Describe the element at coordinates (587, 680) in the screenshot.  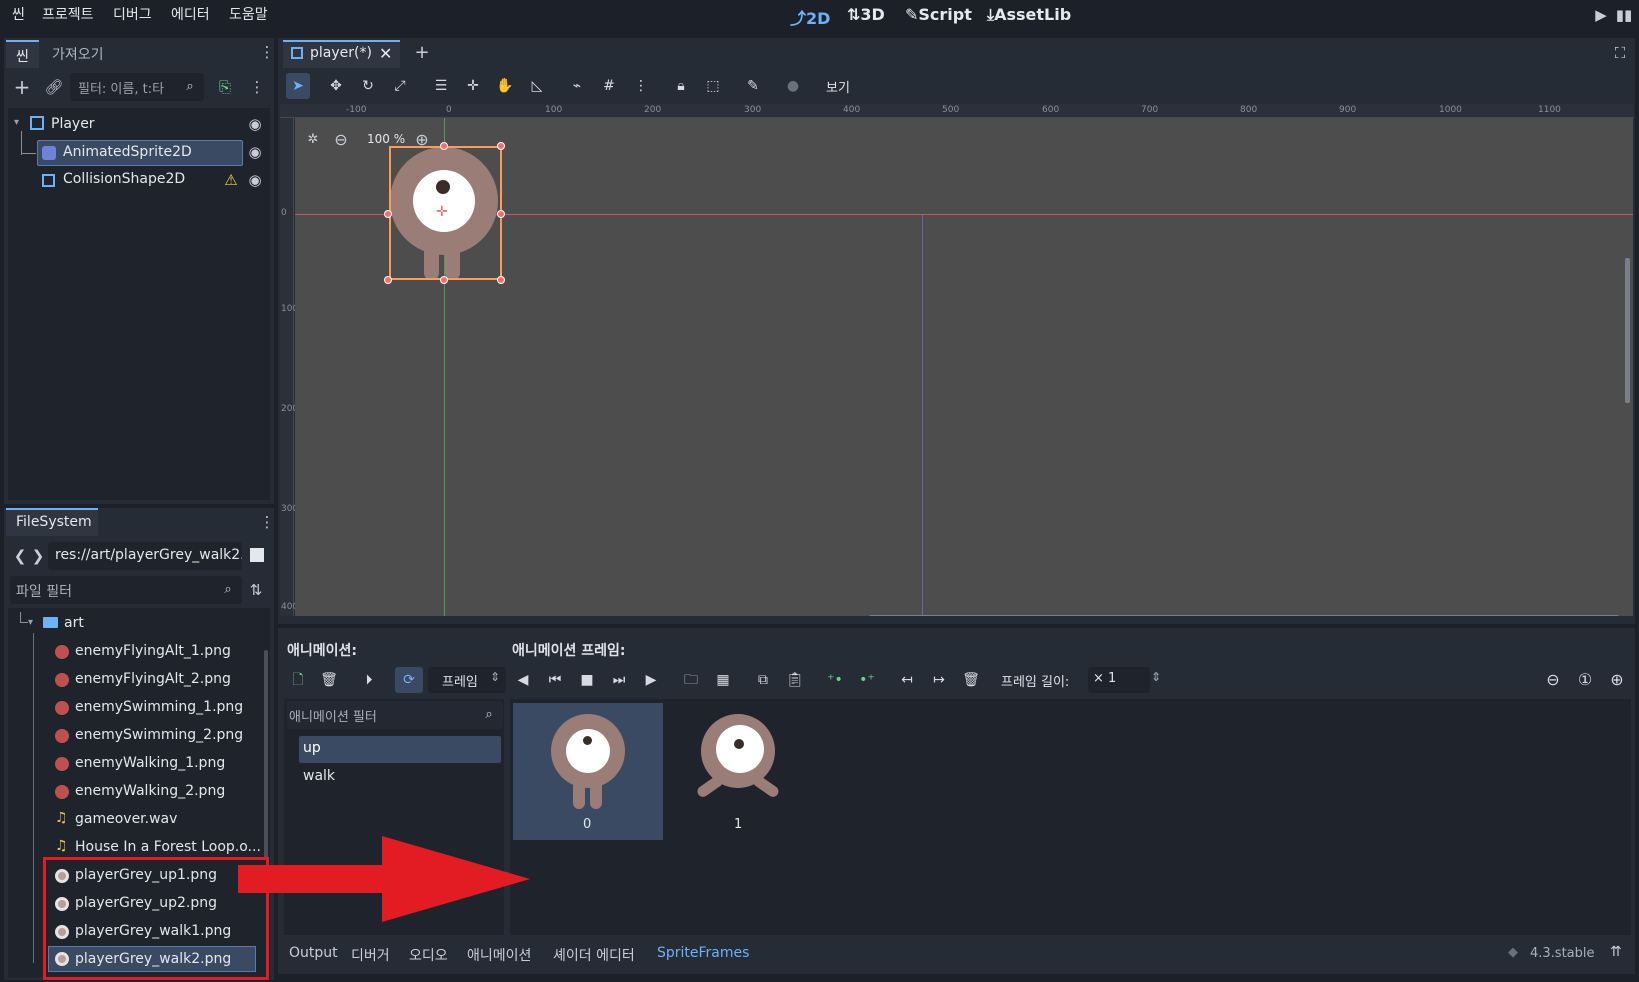
I see `stop-icon: ■` at that location.